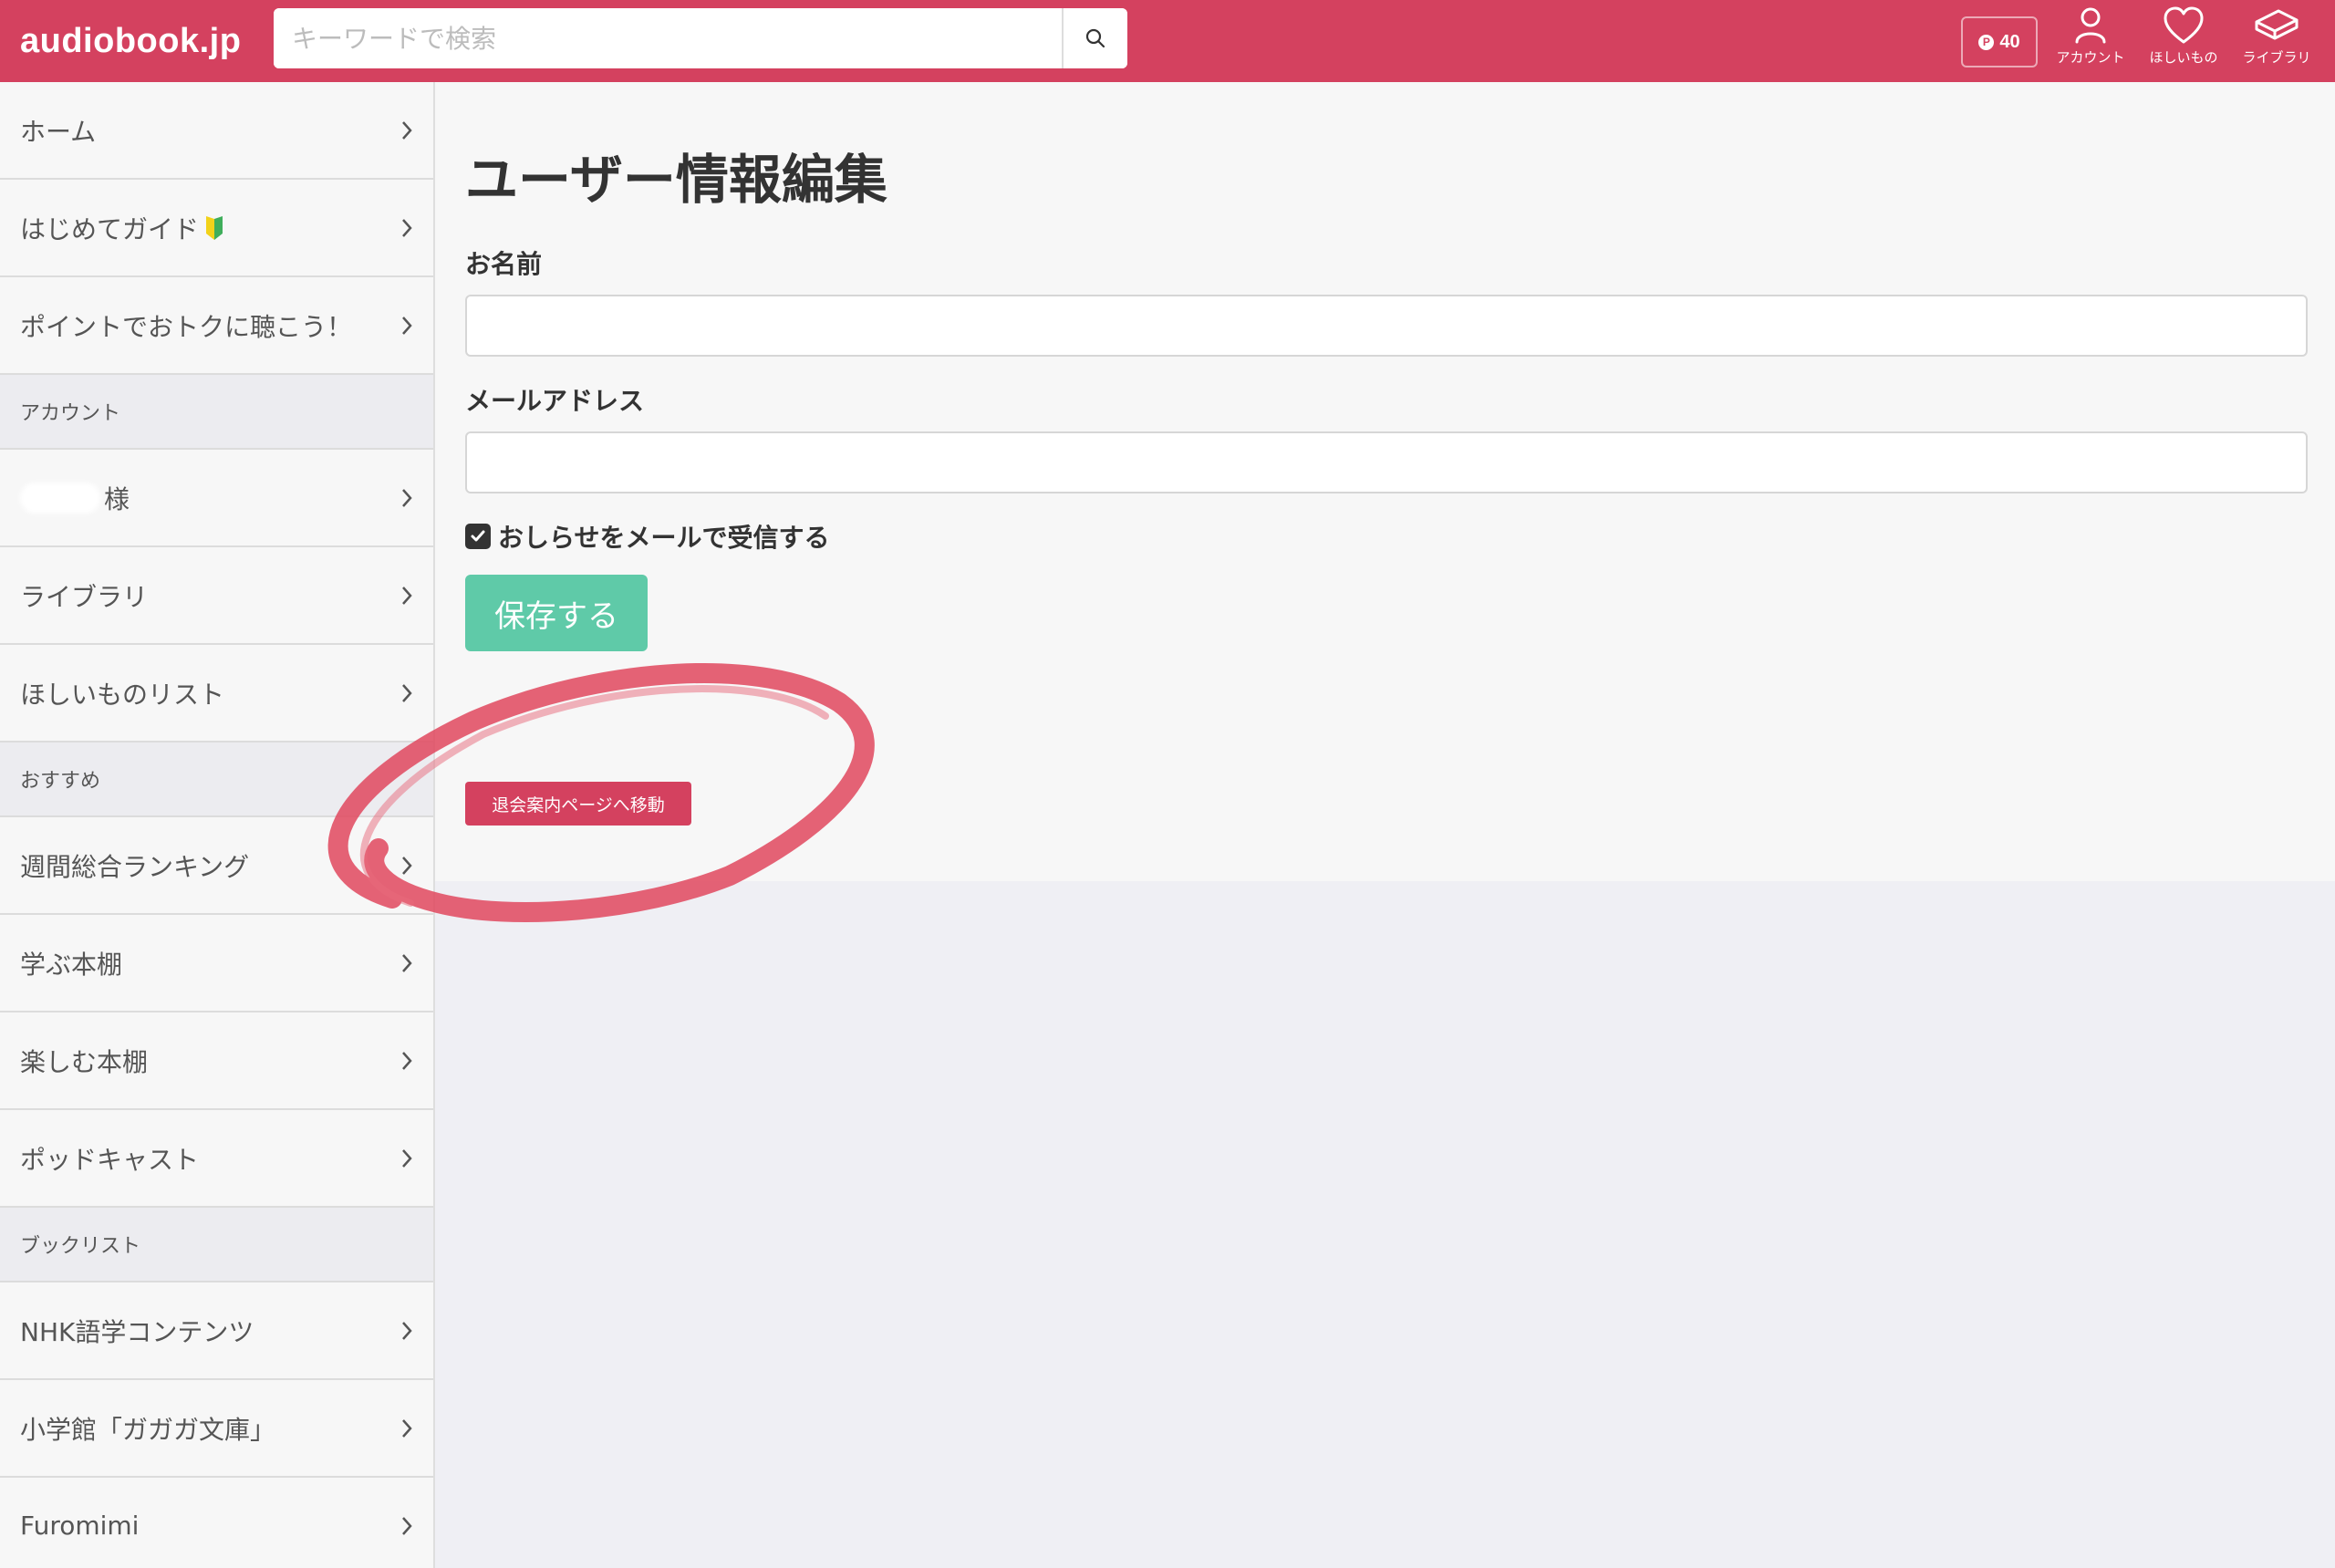  I want to click on save-button: 保存する, so click(556, 613).